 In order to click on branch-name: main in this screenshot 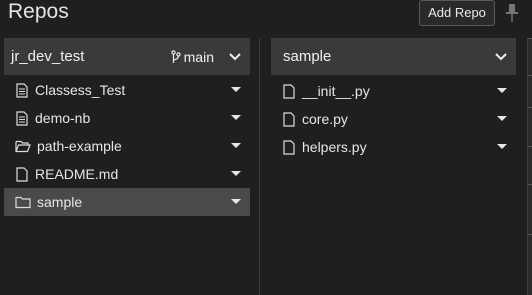, I will do `click(198, 56)`.